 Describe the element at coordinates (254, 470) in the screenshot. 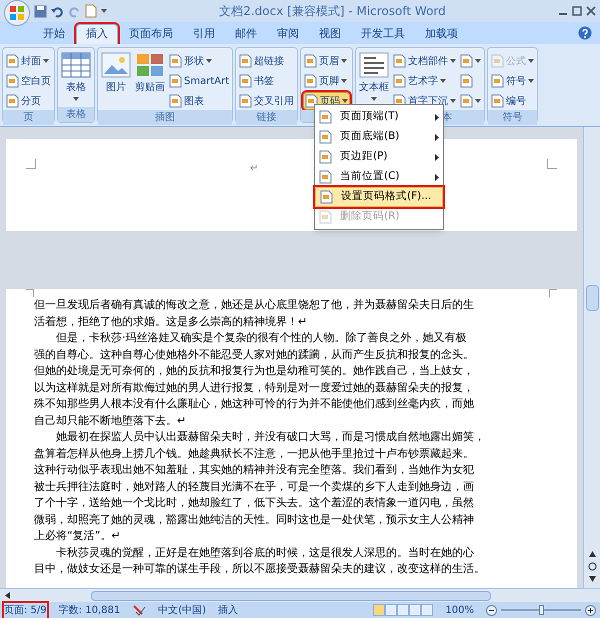

I see `text-line: 这种行动似乎表现出她不知羞耻，其实她的精神并没有完全堕落。我们看到，当她作为女犯` at that location.